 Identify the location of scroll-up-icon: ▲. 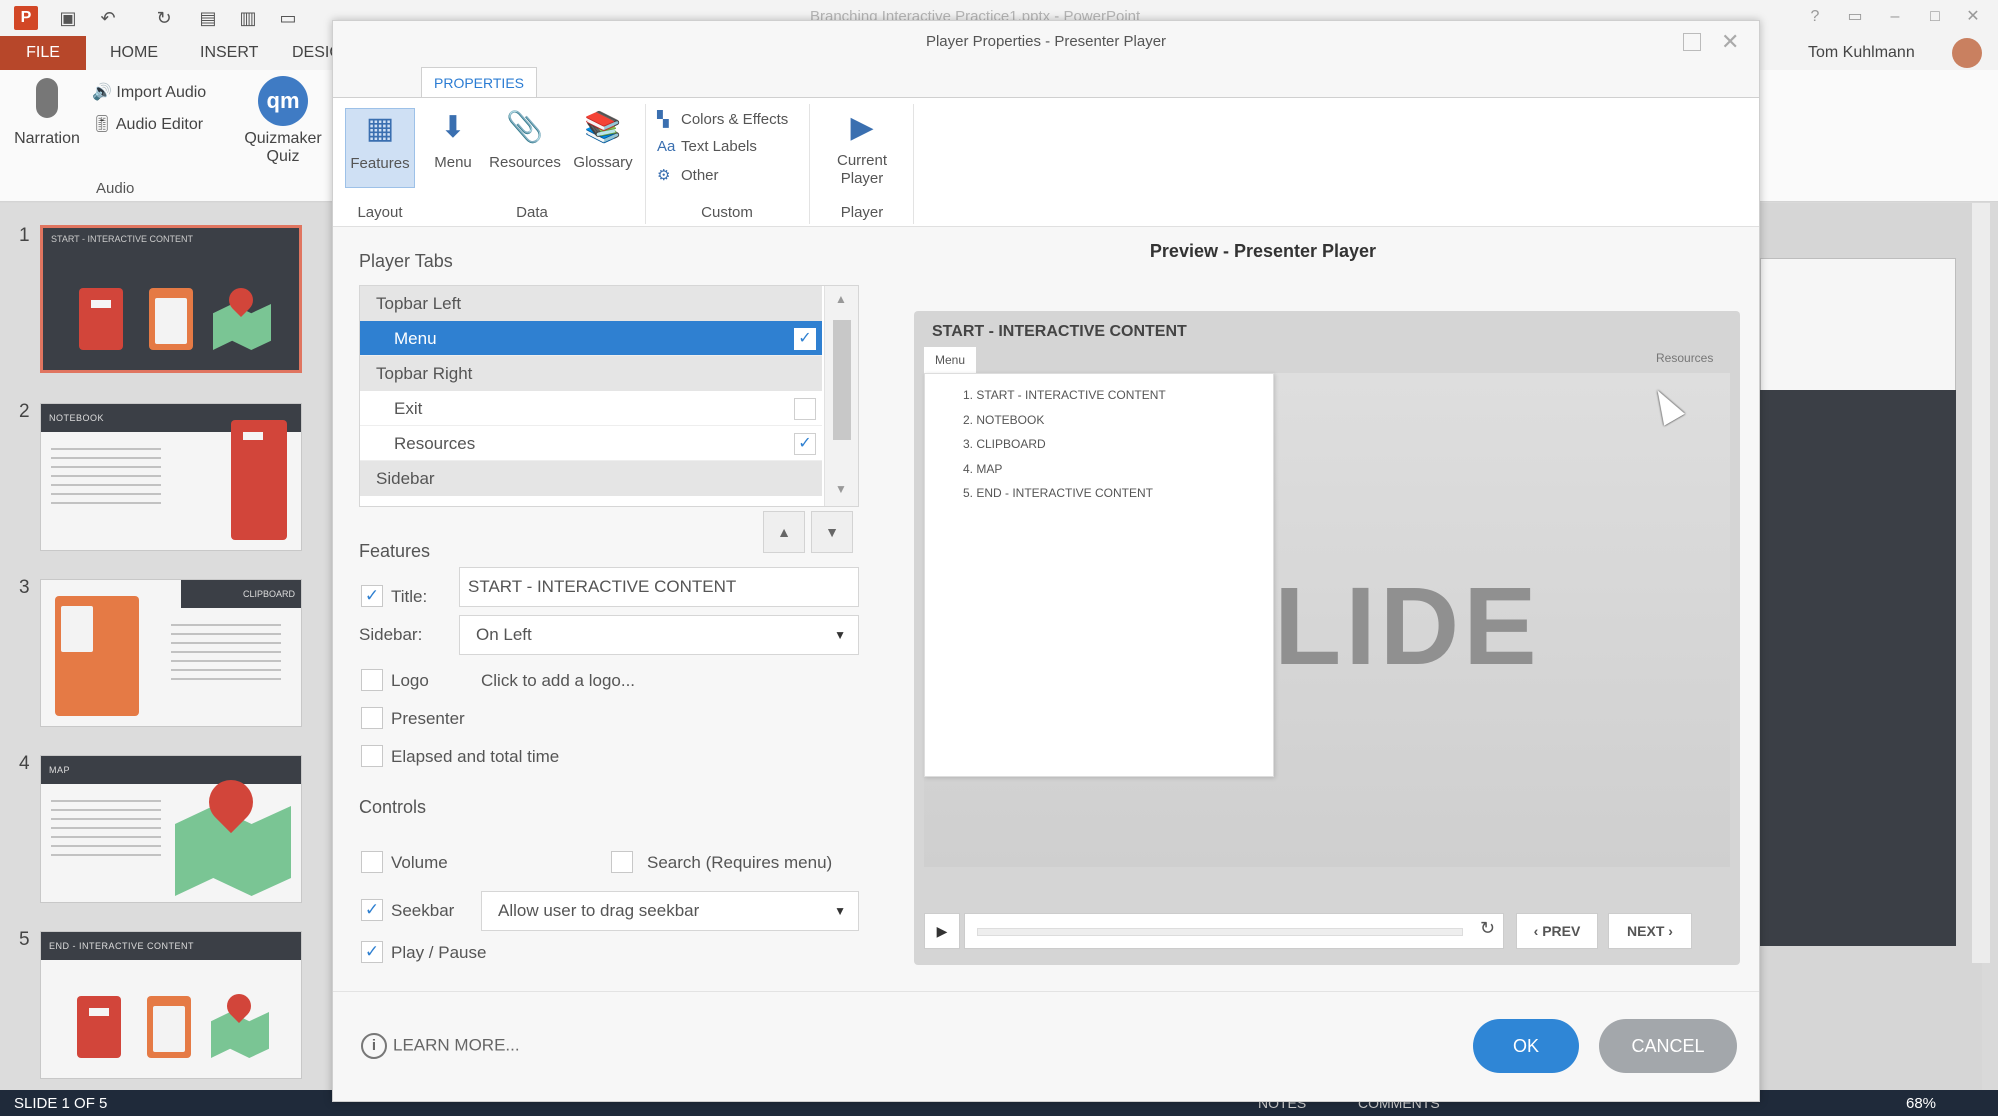
(841, 299).